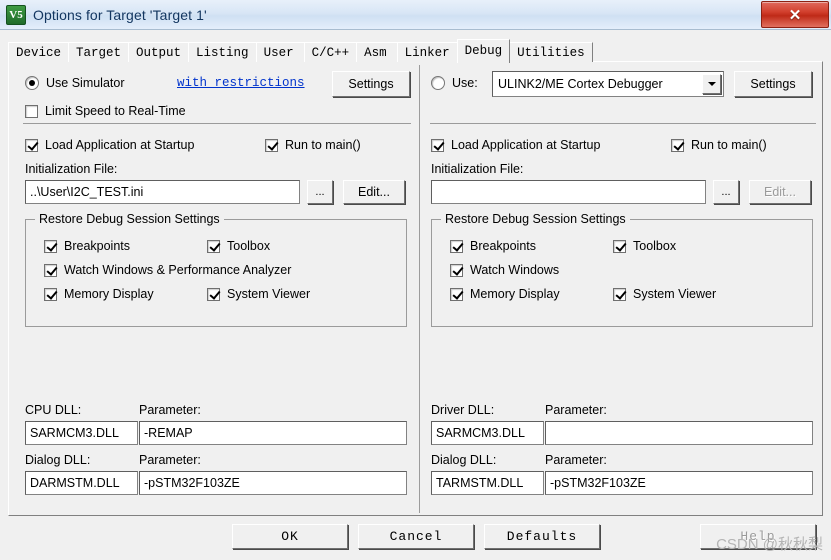 The height and width of the screenshot is (560, 831). I want to click on cpu-param-input: -REMAP, so click(273, 433).